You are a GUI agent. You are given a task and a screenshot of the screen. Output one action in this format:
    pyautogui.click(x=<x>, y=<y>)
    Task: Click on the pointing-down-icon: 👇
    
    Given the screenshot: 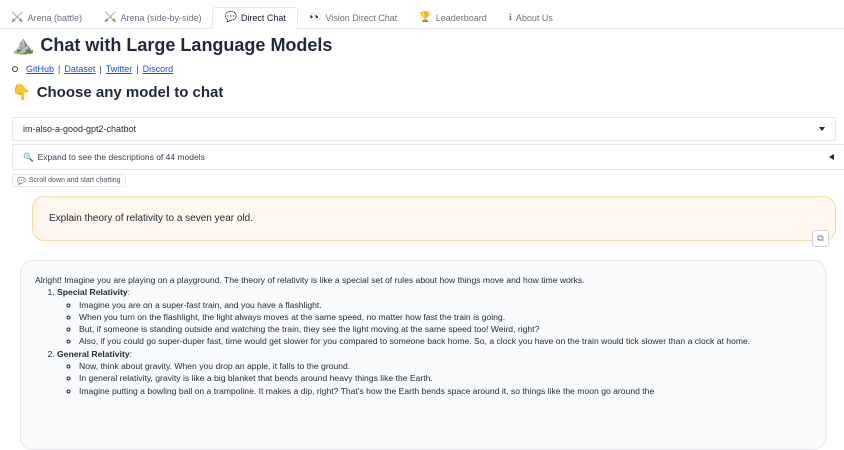 What is the action you would take?
    pyautogui.click(x=21, y=92)
    